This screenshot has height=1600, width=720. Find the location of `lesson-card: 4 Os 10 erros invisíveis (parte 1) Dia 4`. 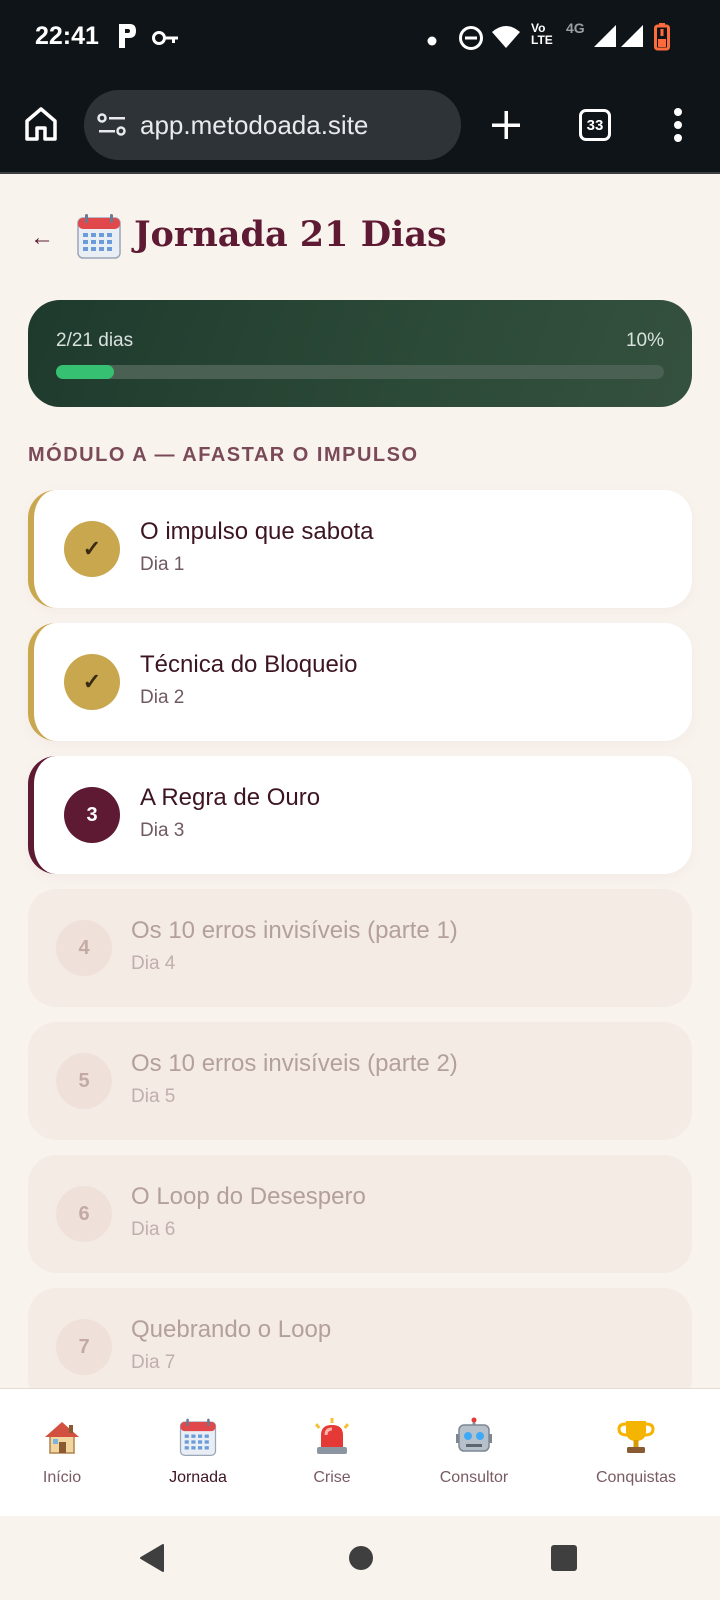

lesson-card: 4 Os 10 erros invisíveis (parte 1) Dia 4 is located at coordinates (360, 948).